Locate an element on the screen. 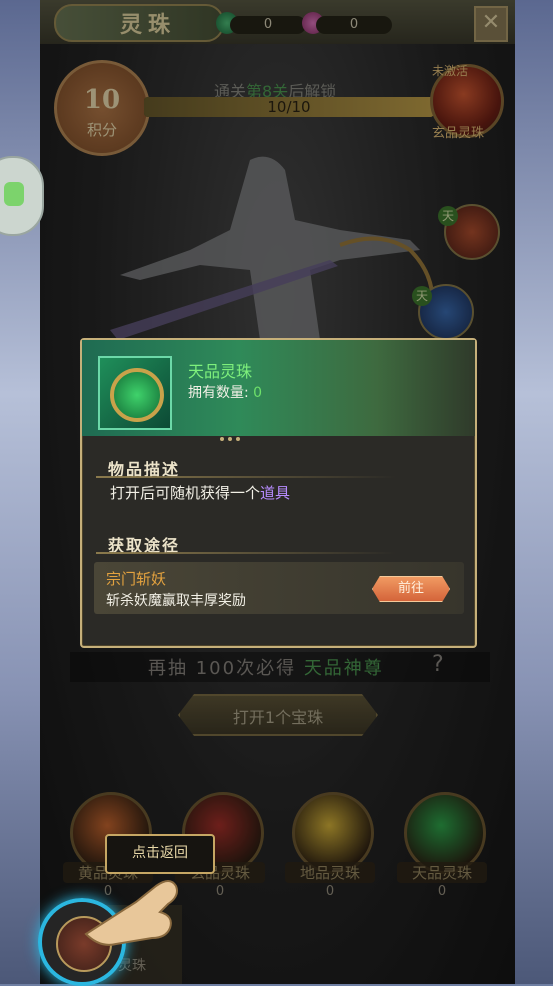 This screenshot has height=986, width=553. desc-highlight: 道具 is located at coordinates (275, 493).